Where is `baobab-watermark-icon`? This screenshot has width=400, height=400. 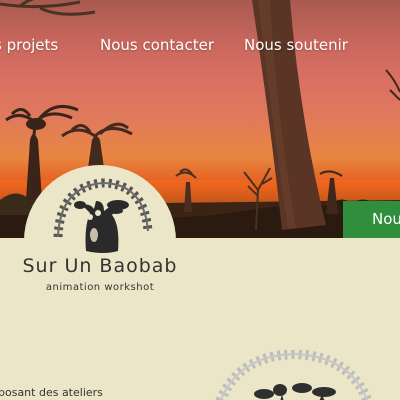
baobab-watermark-icon is located at coordinates (294, 375).